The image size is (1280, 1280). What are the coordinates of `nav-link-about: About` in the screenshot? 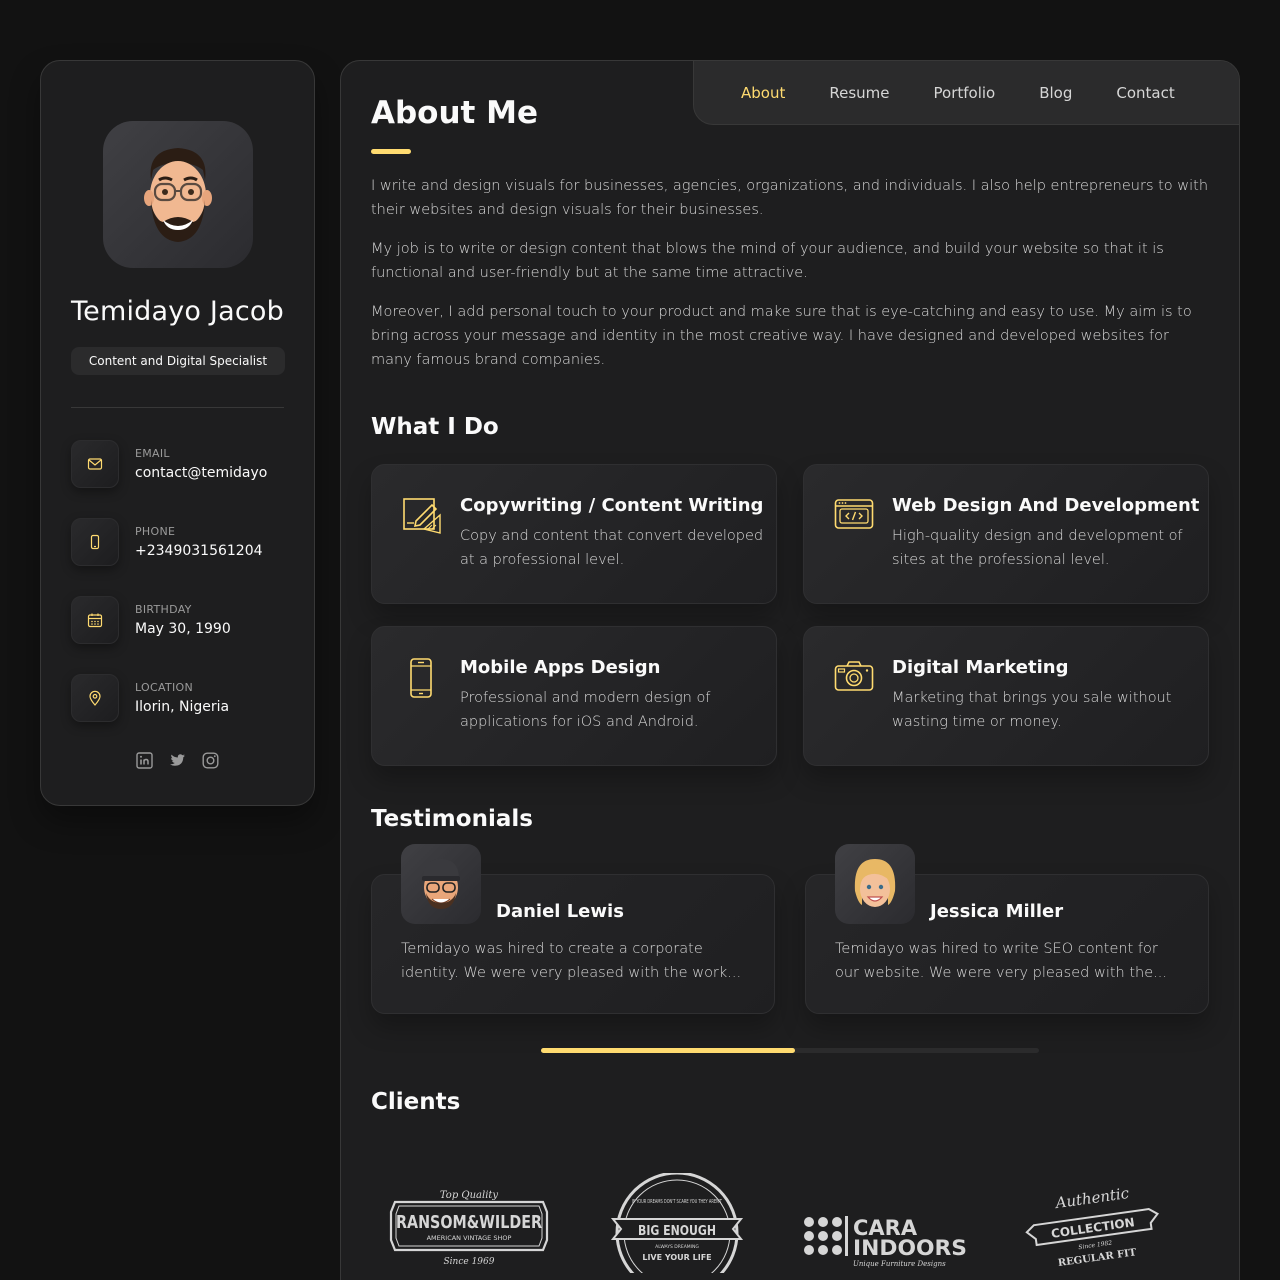 It's located at (763, 93).